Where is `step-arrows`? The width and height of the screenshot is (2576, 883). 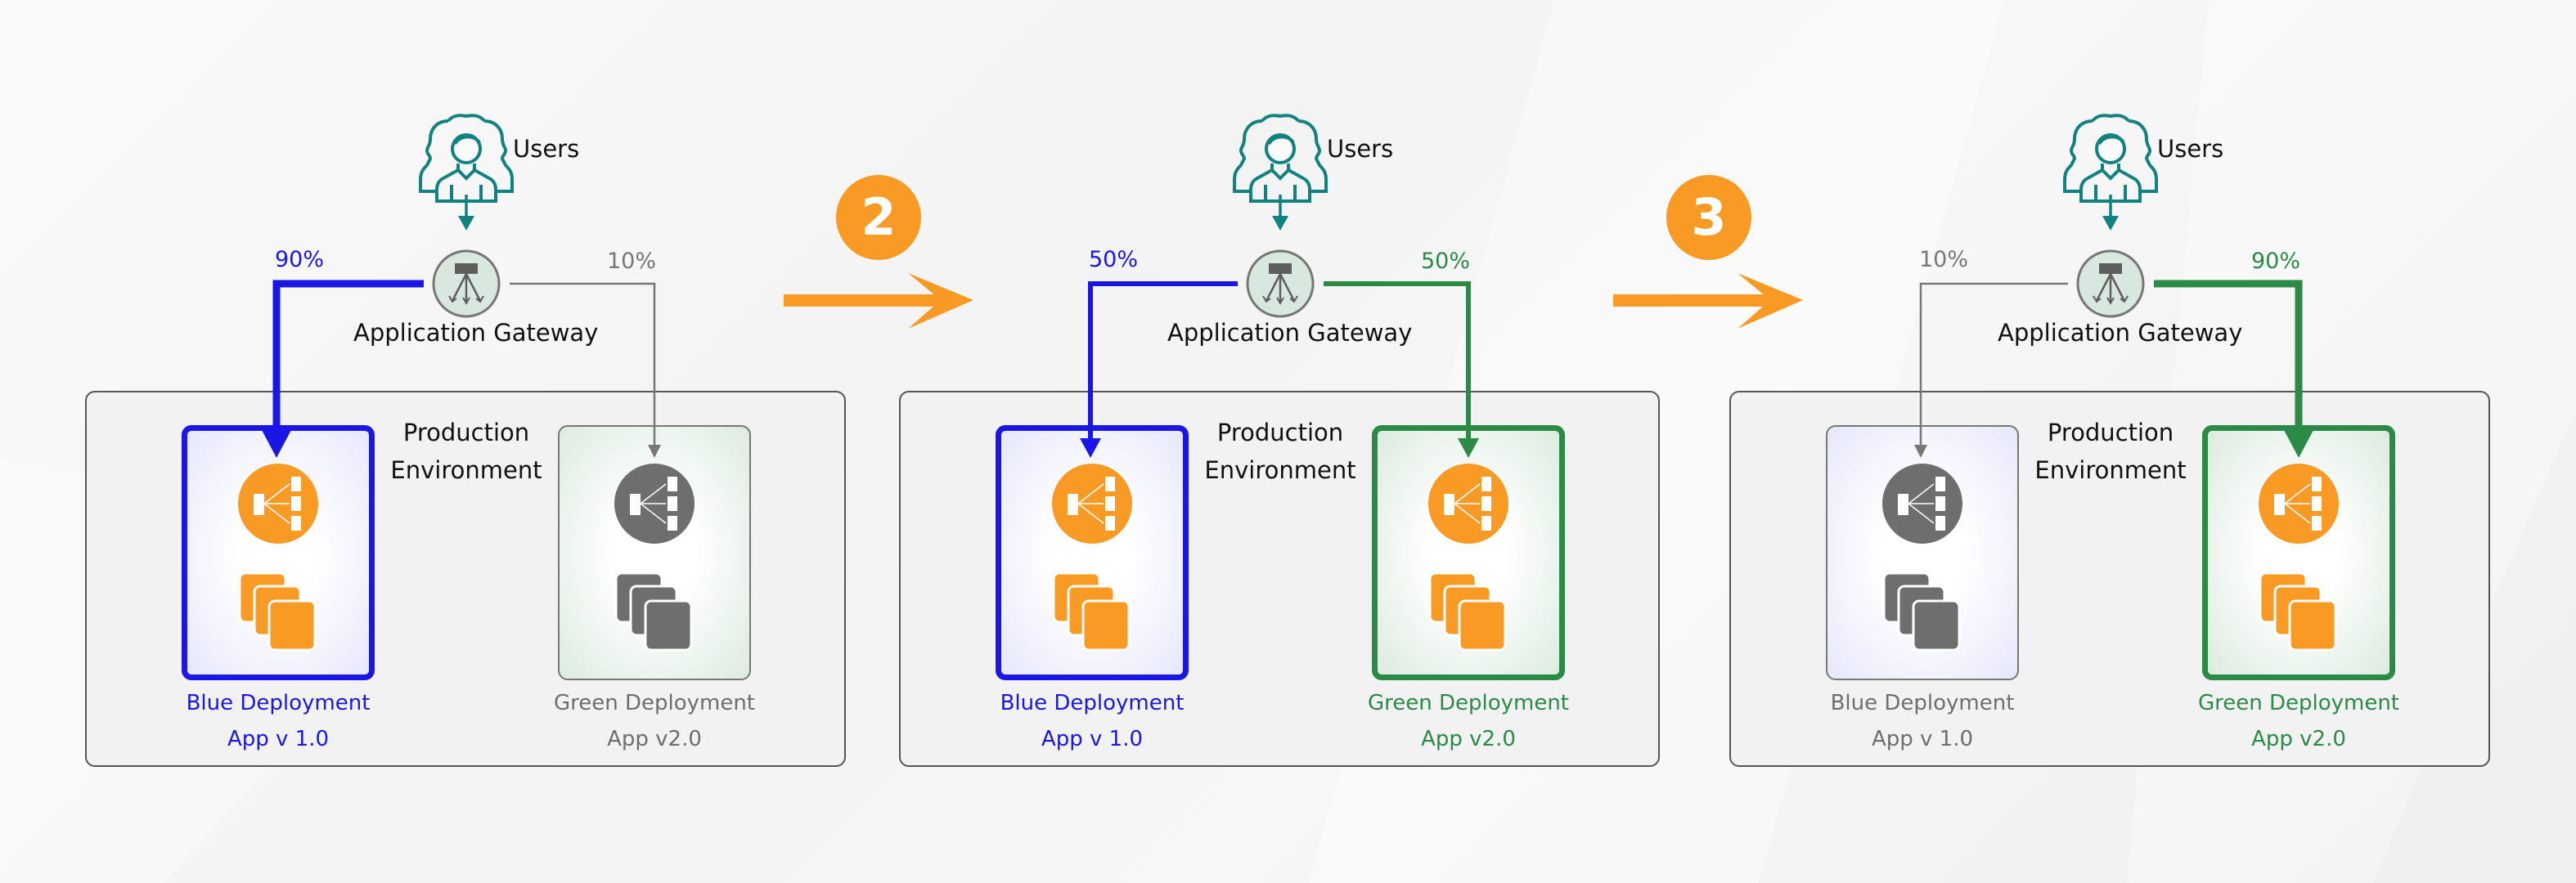
step-arrows is located at coordinates (1293, 301).